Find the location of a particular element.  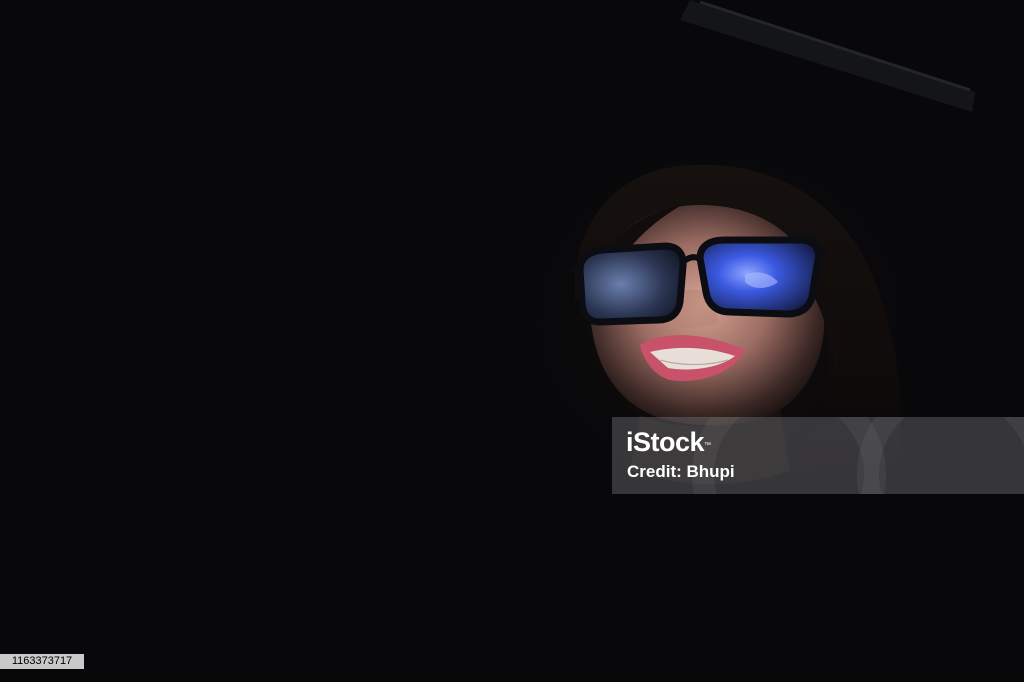

image-id-label: 1163373717 is located at coordinates (42, 661).